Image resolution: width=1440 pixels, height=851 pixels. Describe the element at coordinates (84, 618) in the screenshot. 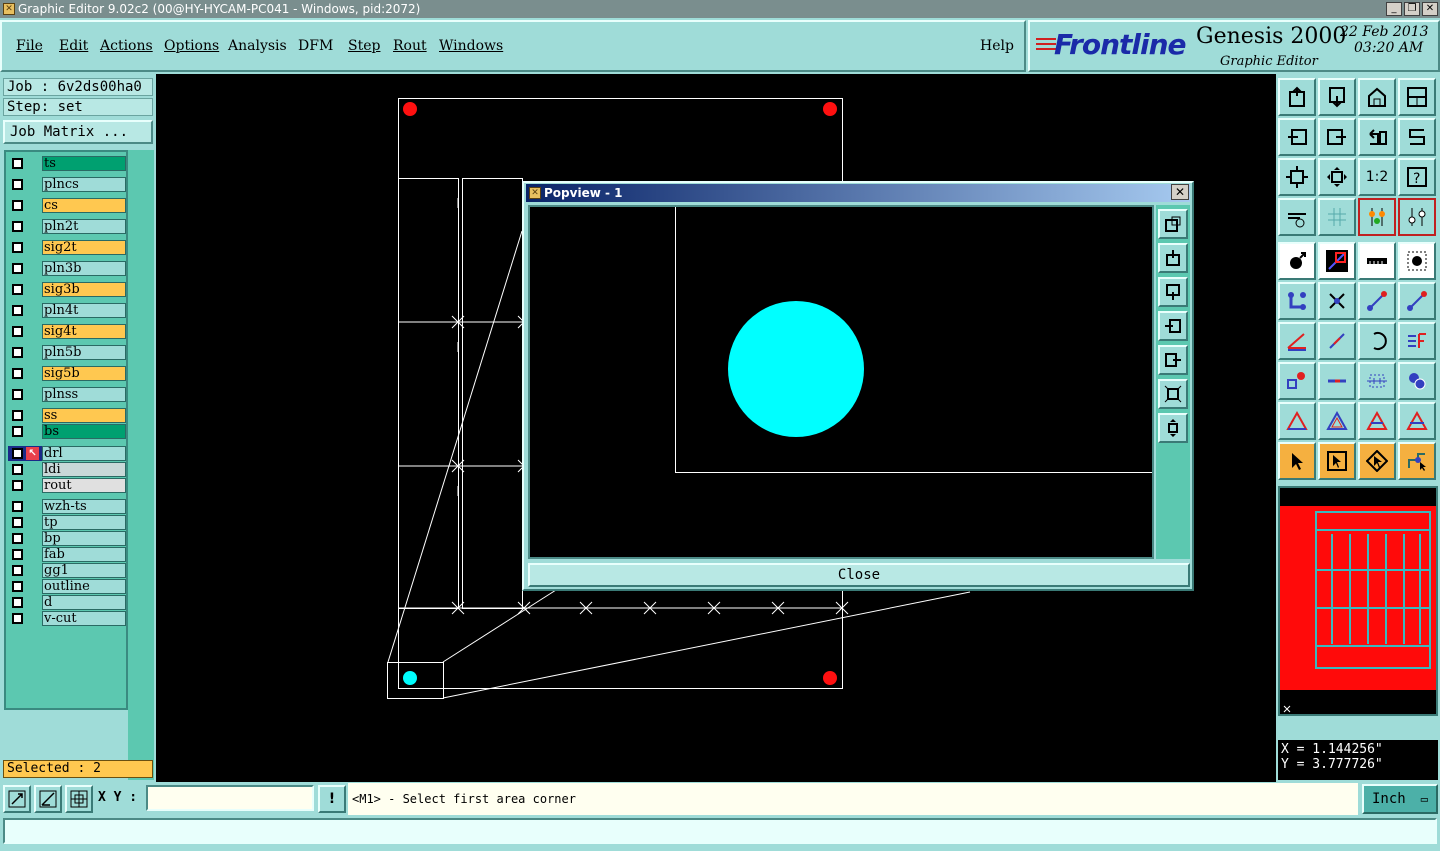

I see `layer-name: v-cut` at that location.